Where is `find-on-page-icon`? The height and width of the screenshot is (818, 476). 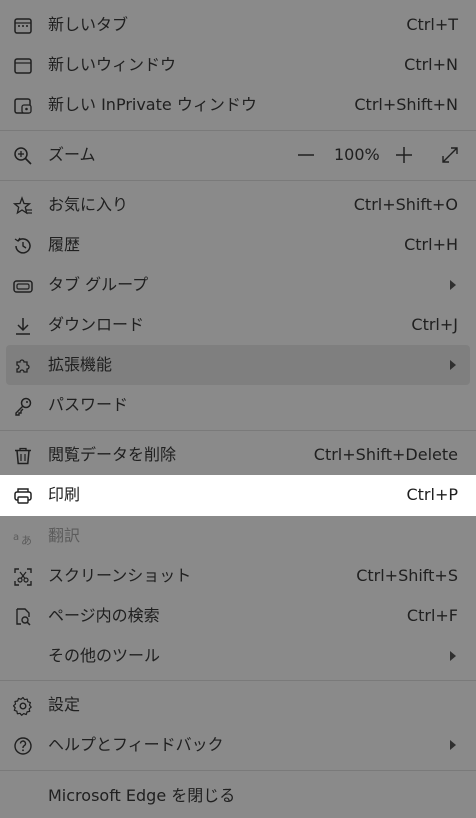
find-on-page-icon is located at coordinates (23, 617).